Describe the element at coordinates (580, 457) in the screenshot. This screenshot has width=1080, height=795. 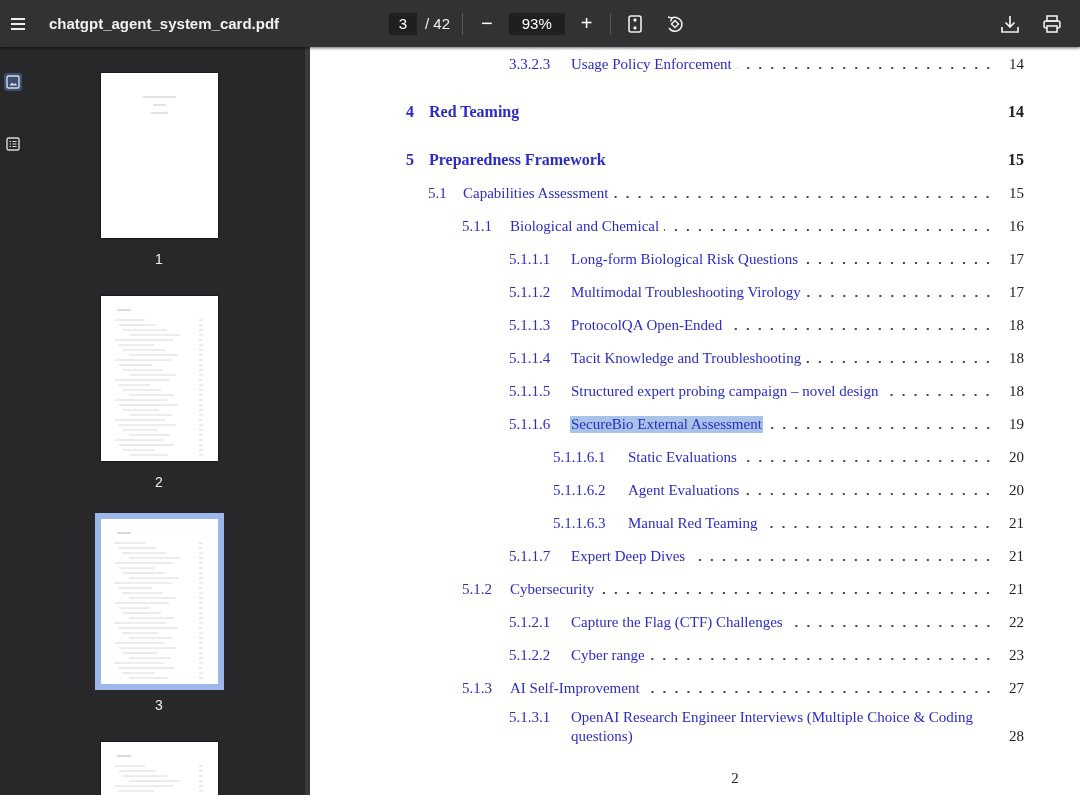
I see `section-number: 5.1.1.6.1` at that location.